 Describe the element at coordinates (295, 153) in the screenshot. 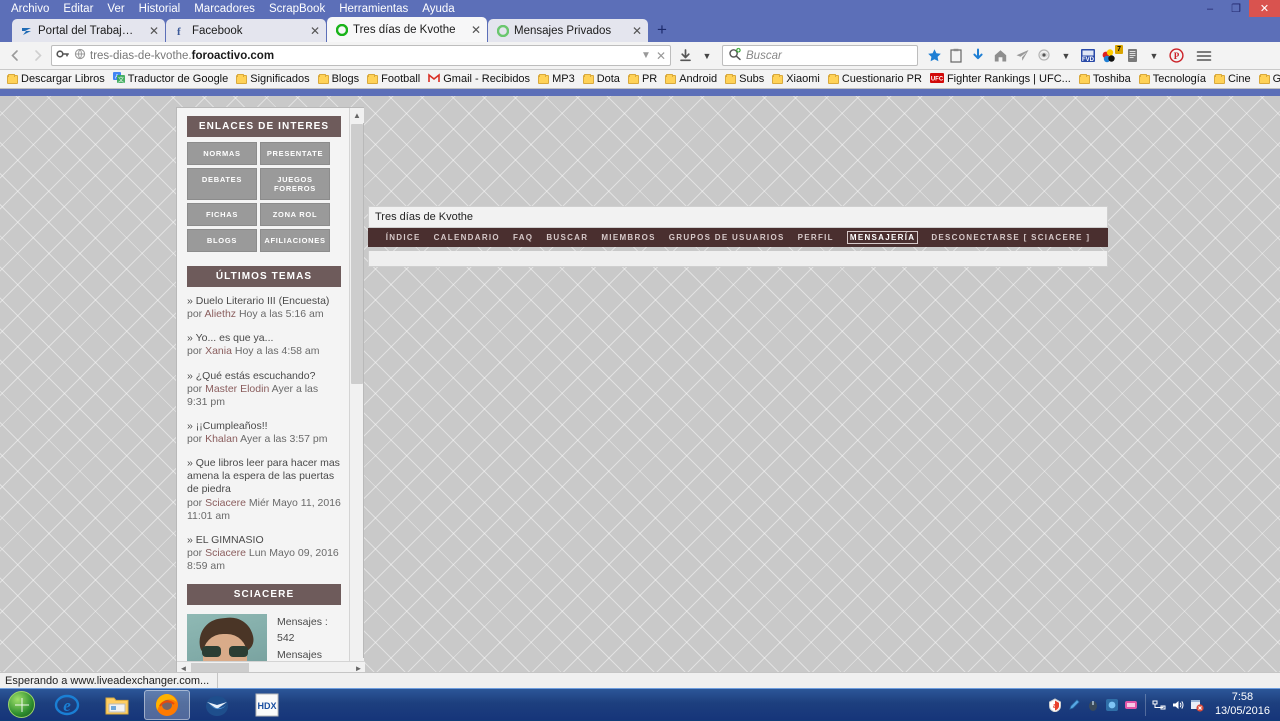

I see `sidebar-button-presentate: PRESENTATE` at that location.